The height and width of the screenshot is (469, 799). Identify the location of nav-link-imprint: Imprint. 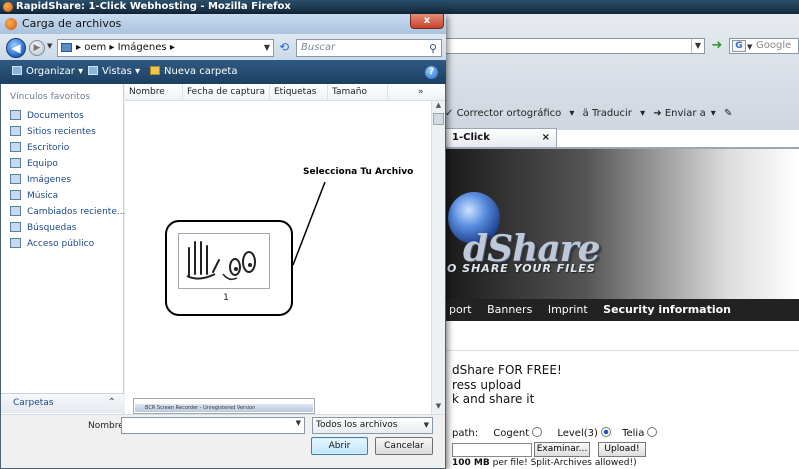
(568, 309).